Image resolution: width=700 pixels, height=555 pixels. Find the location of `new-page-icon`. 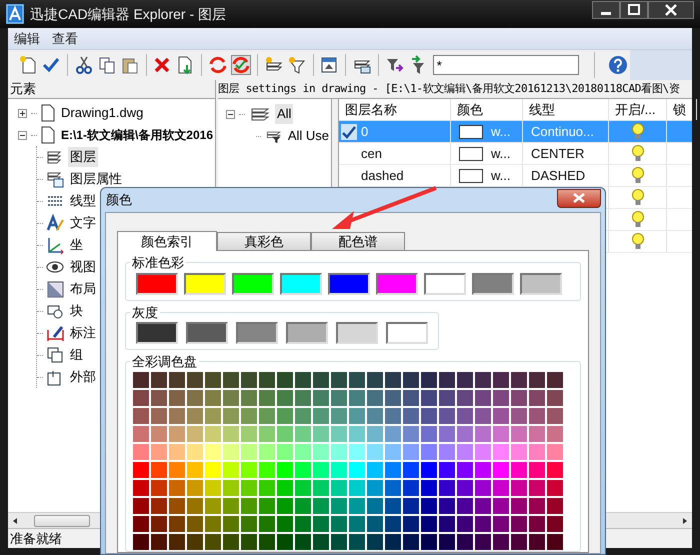

new-page-icon is located at coordinates (28, 65).